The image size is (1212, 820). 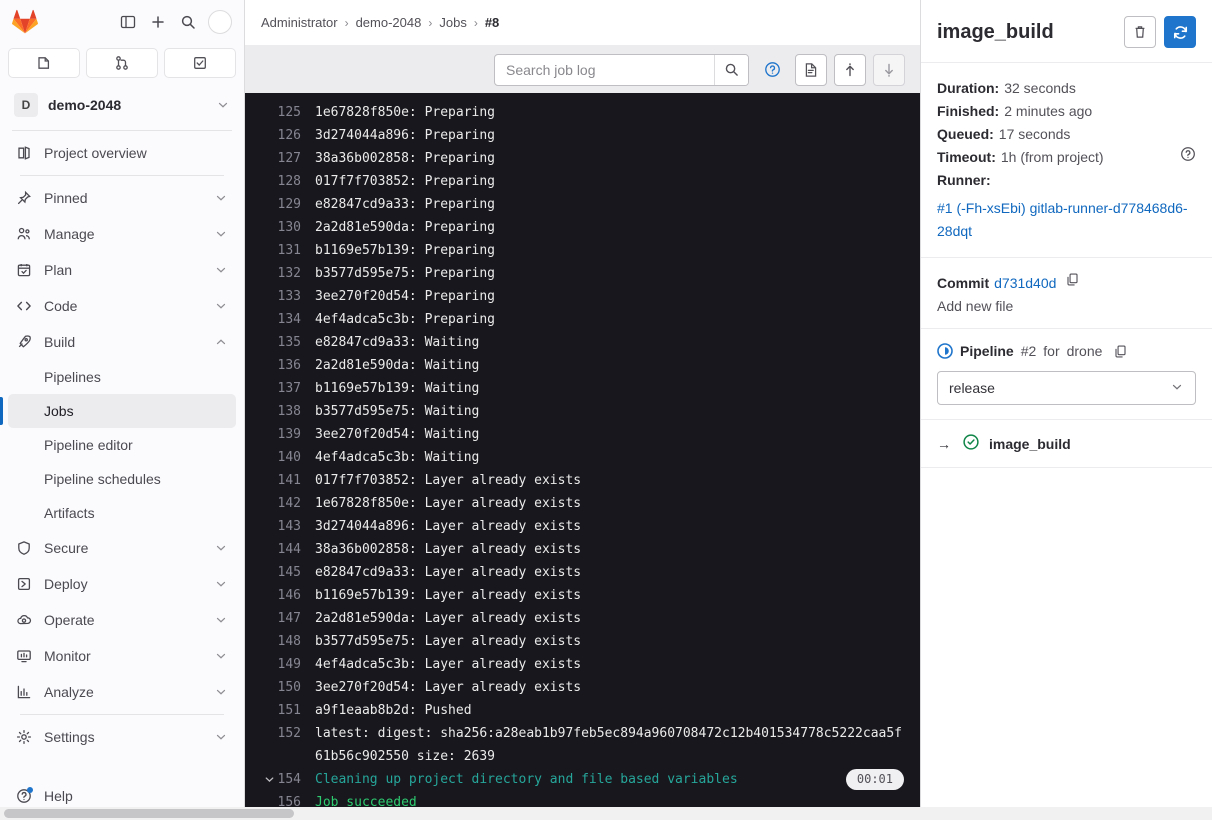 I want to click on commit-sha-link: d731d40d, so click(x=1025, y=283).